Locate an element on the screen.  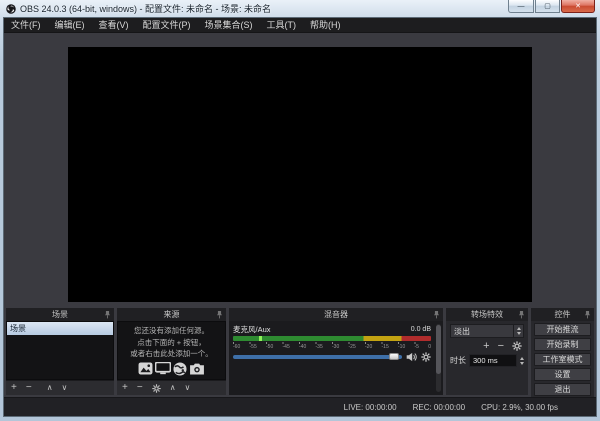
tick-label: -35 is located at coordinates (319, 347).